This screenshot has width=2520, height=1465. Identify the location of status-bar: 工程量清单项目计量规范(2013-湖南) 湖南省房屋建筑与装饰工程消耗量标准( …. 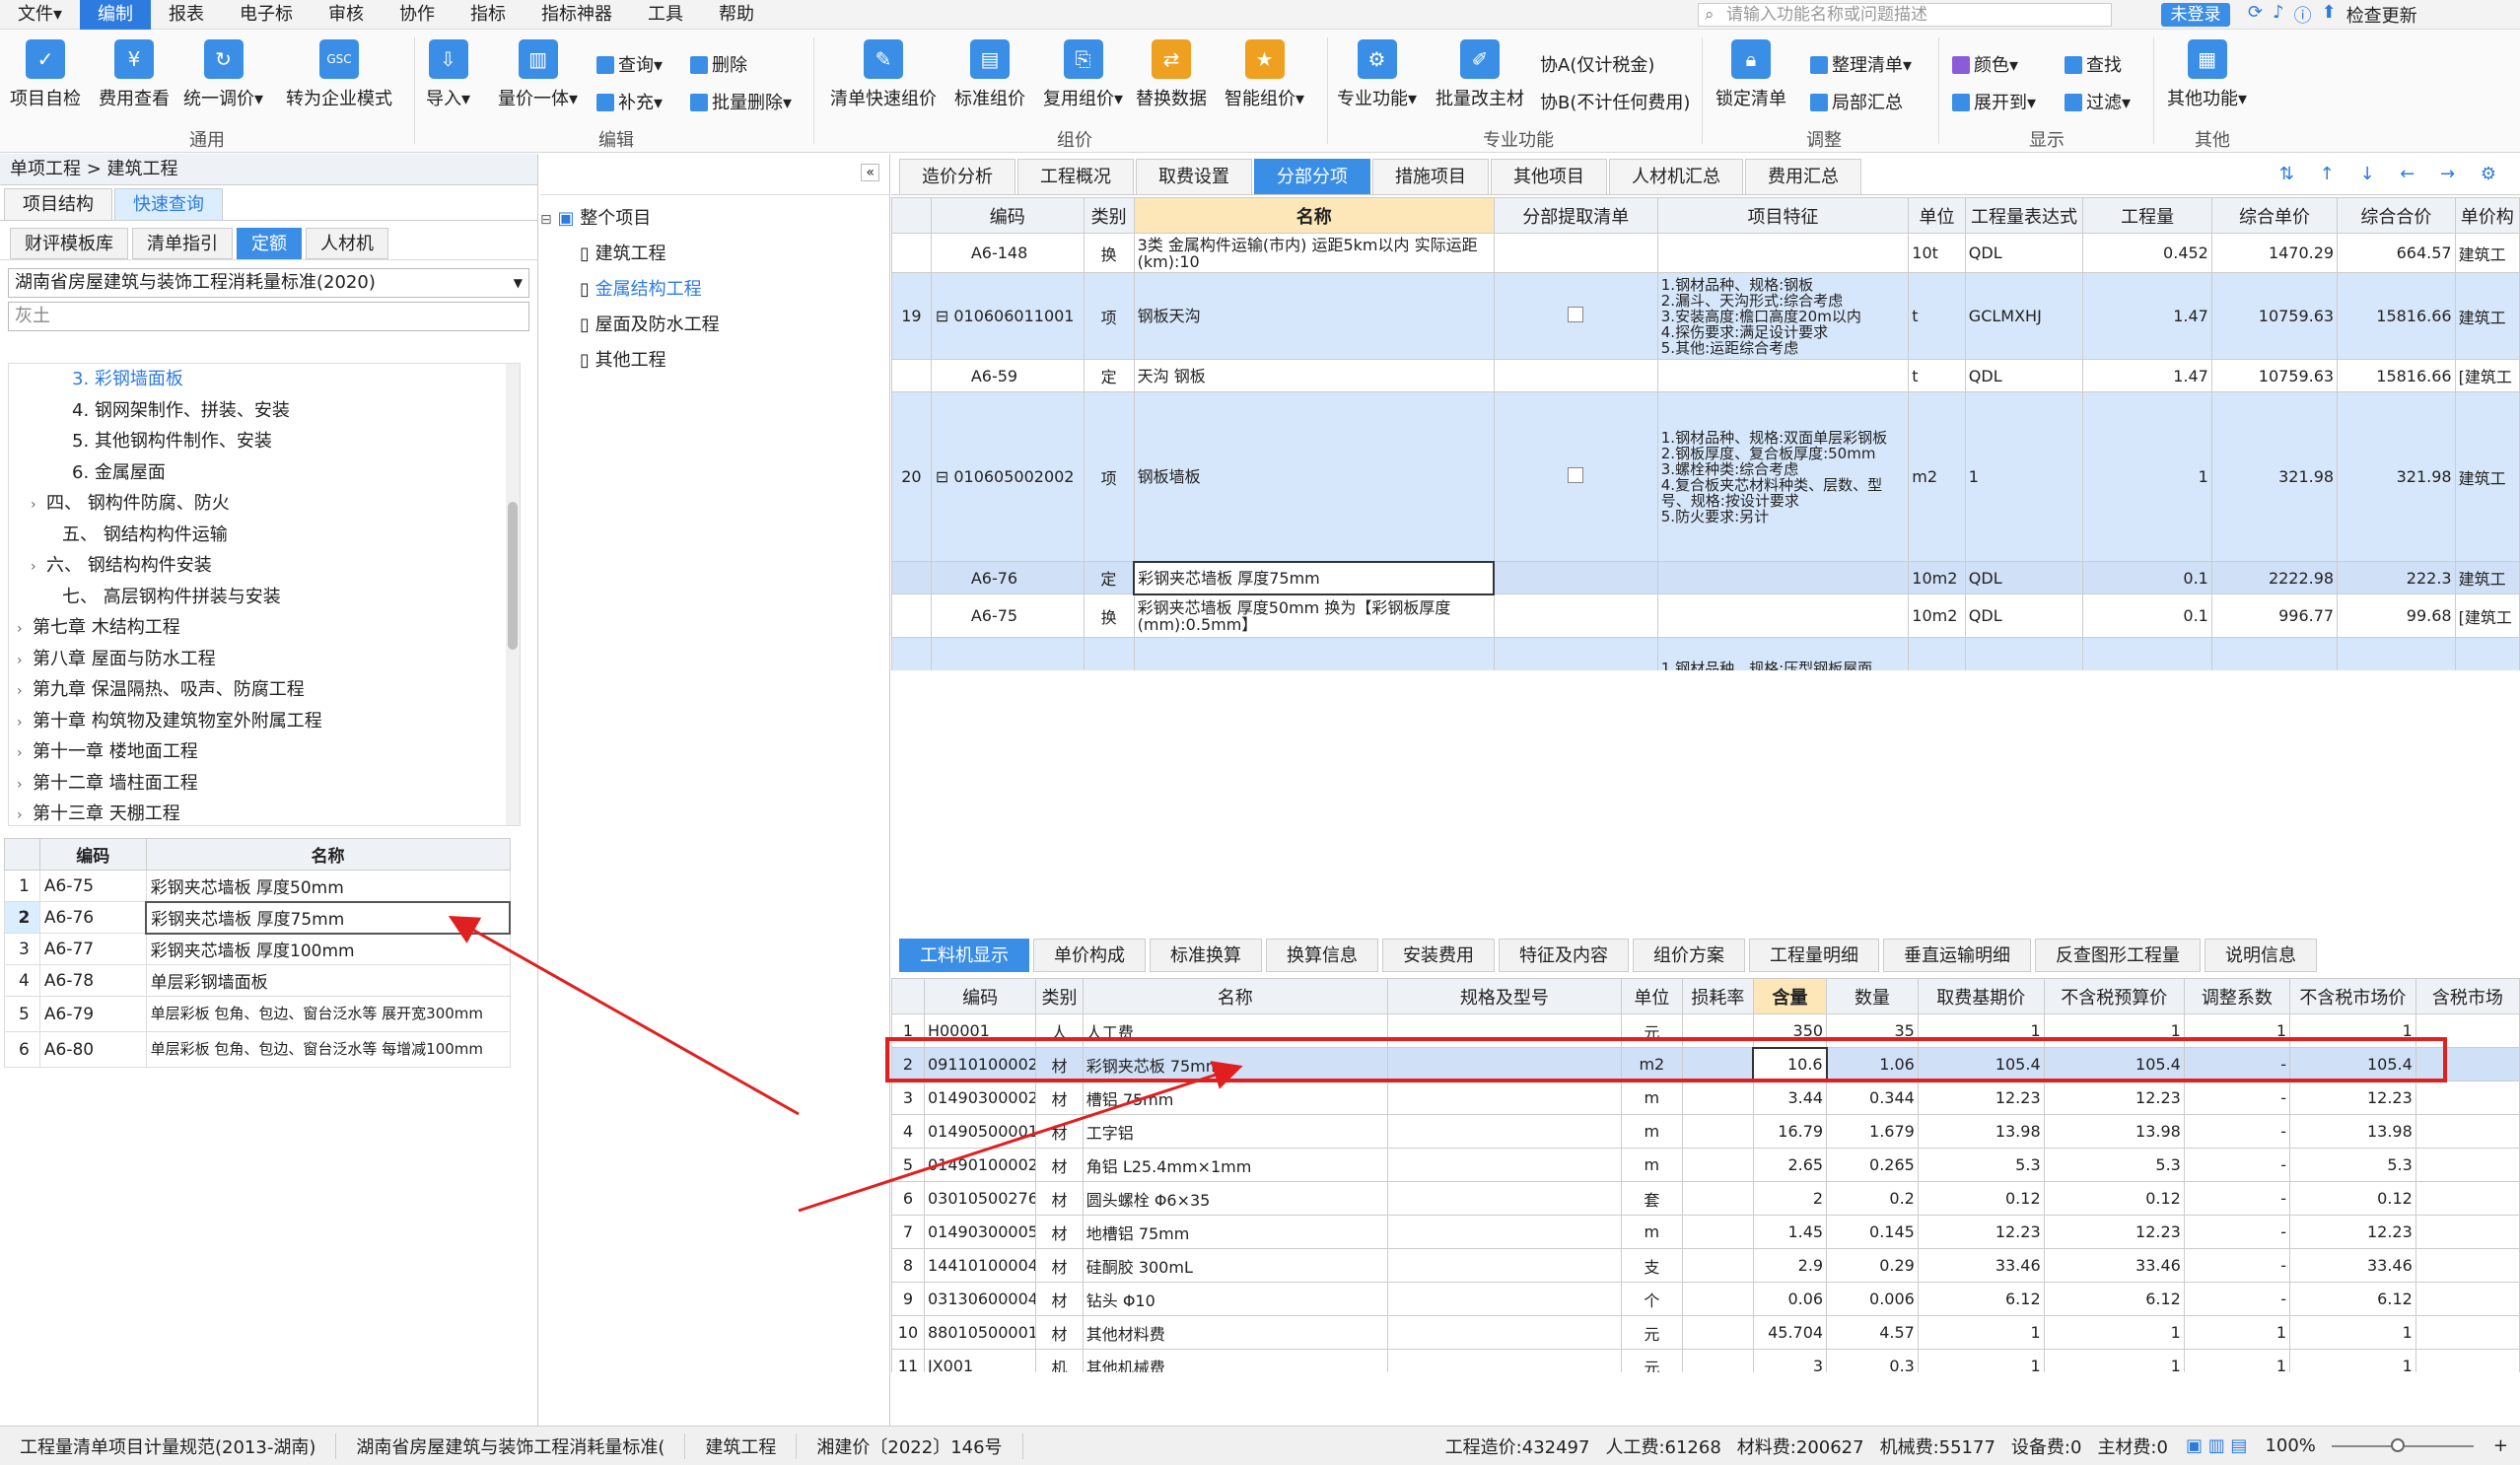
(1260, 1445).